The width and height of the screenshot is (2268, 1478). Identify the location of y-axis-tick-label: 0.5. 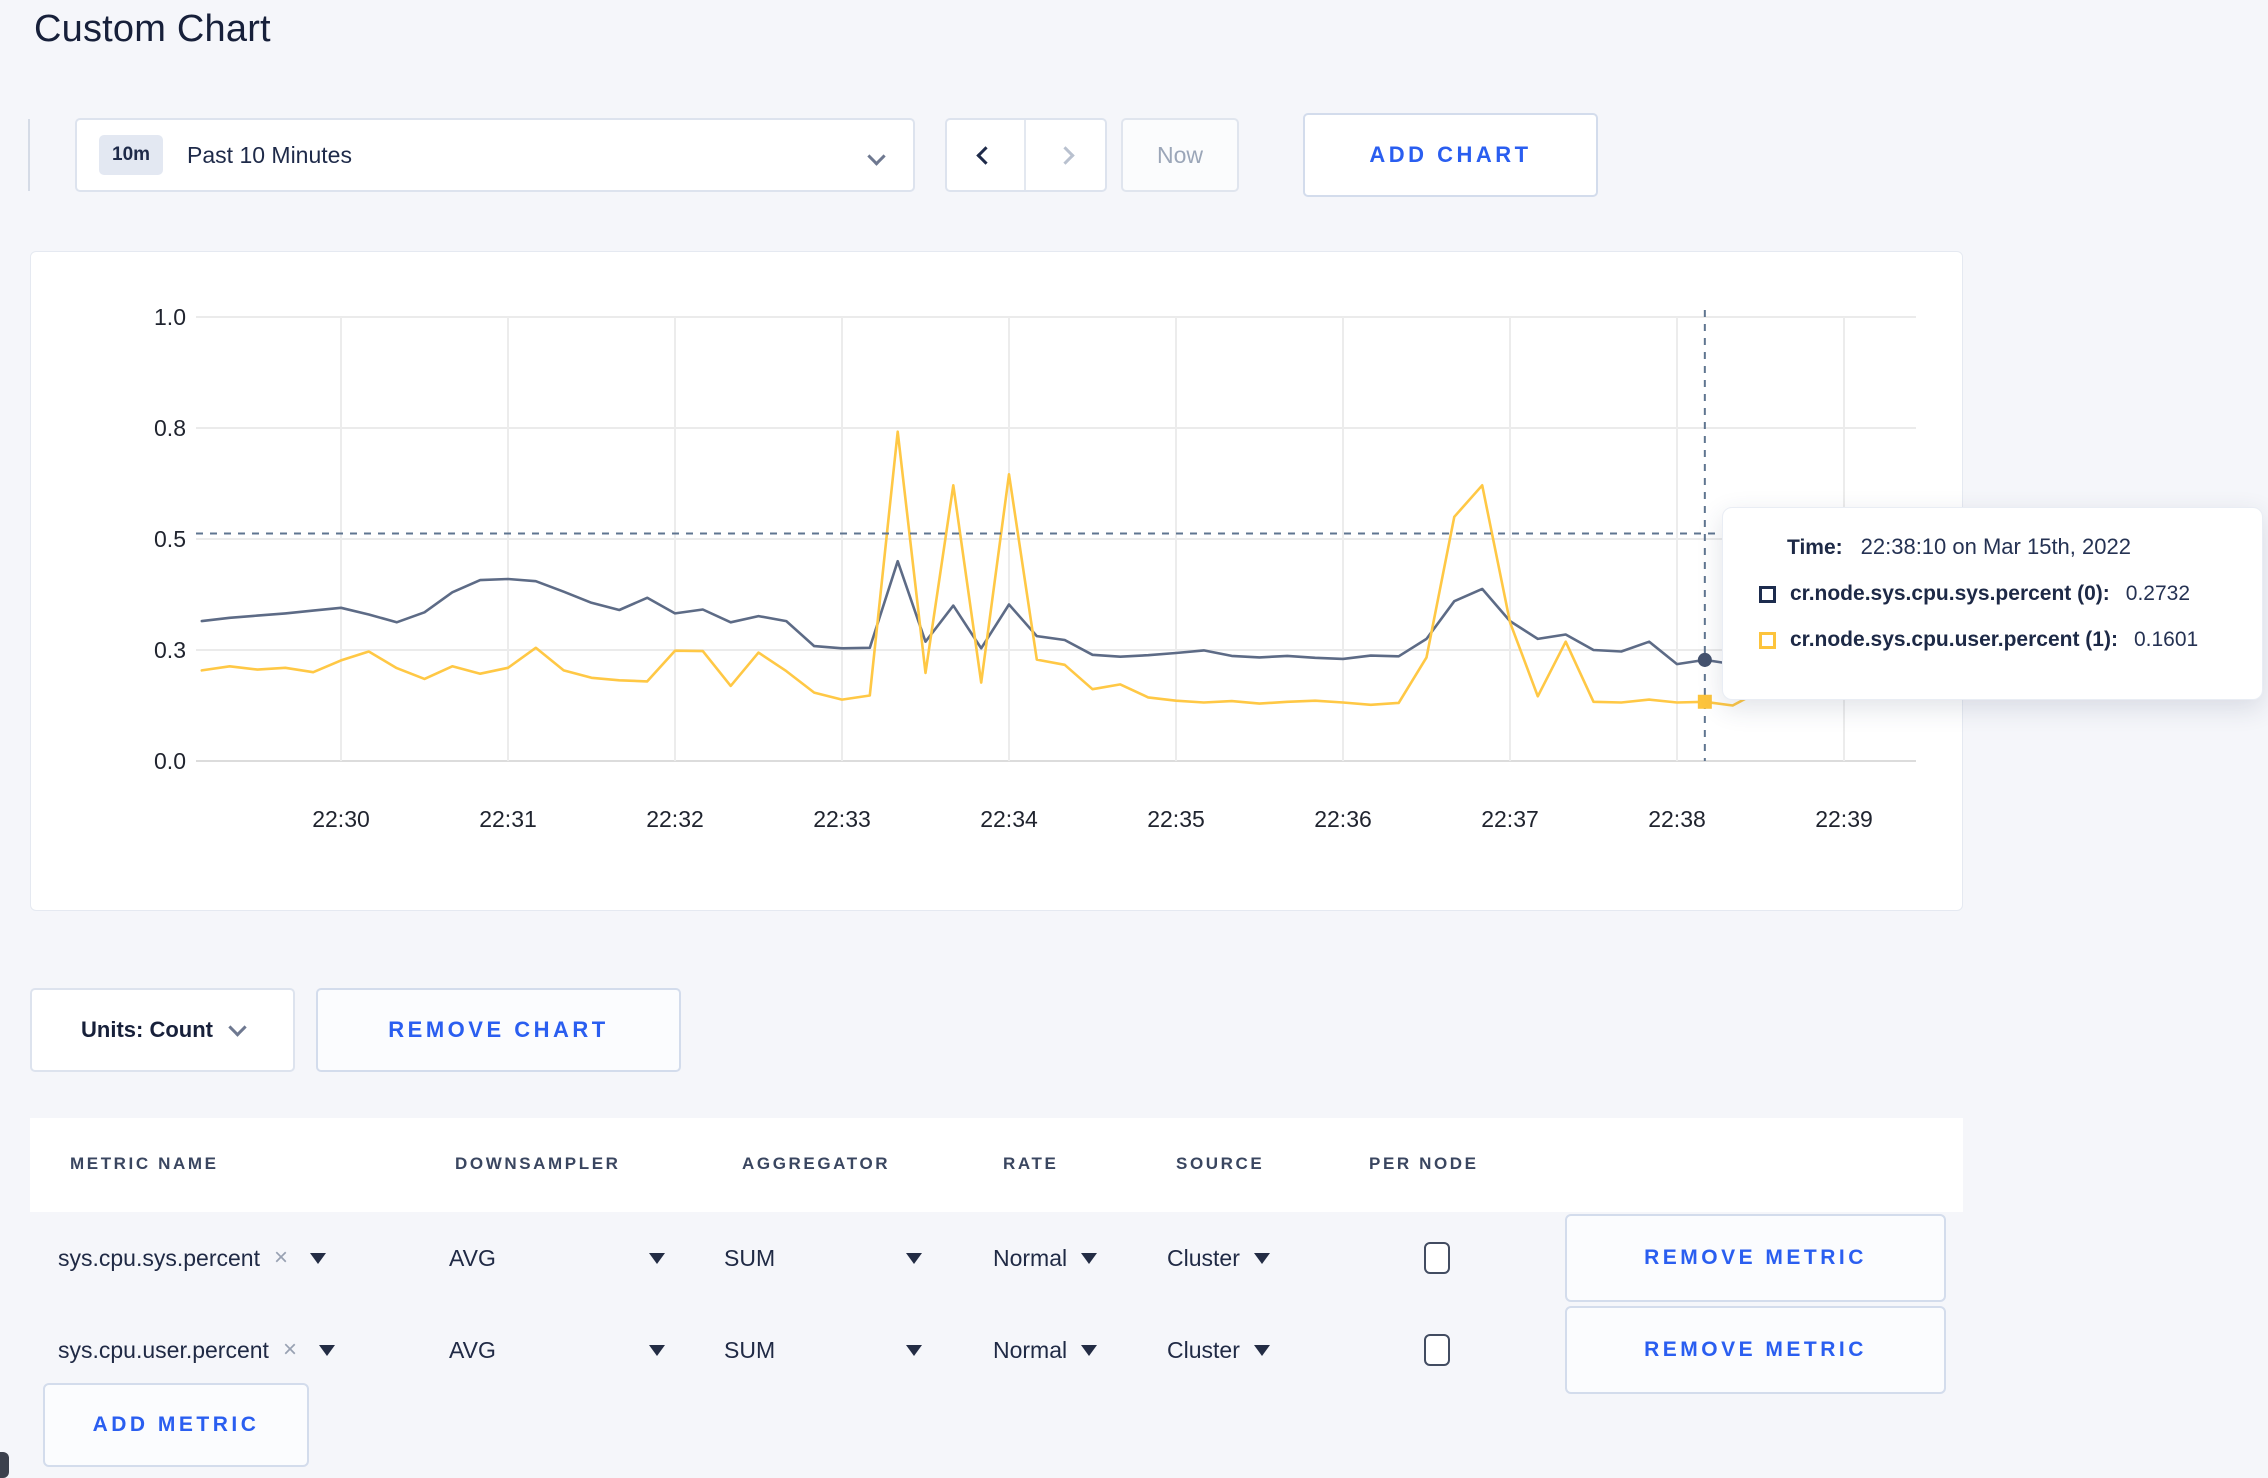
(170, 539).